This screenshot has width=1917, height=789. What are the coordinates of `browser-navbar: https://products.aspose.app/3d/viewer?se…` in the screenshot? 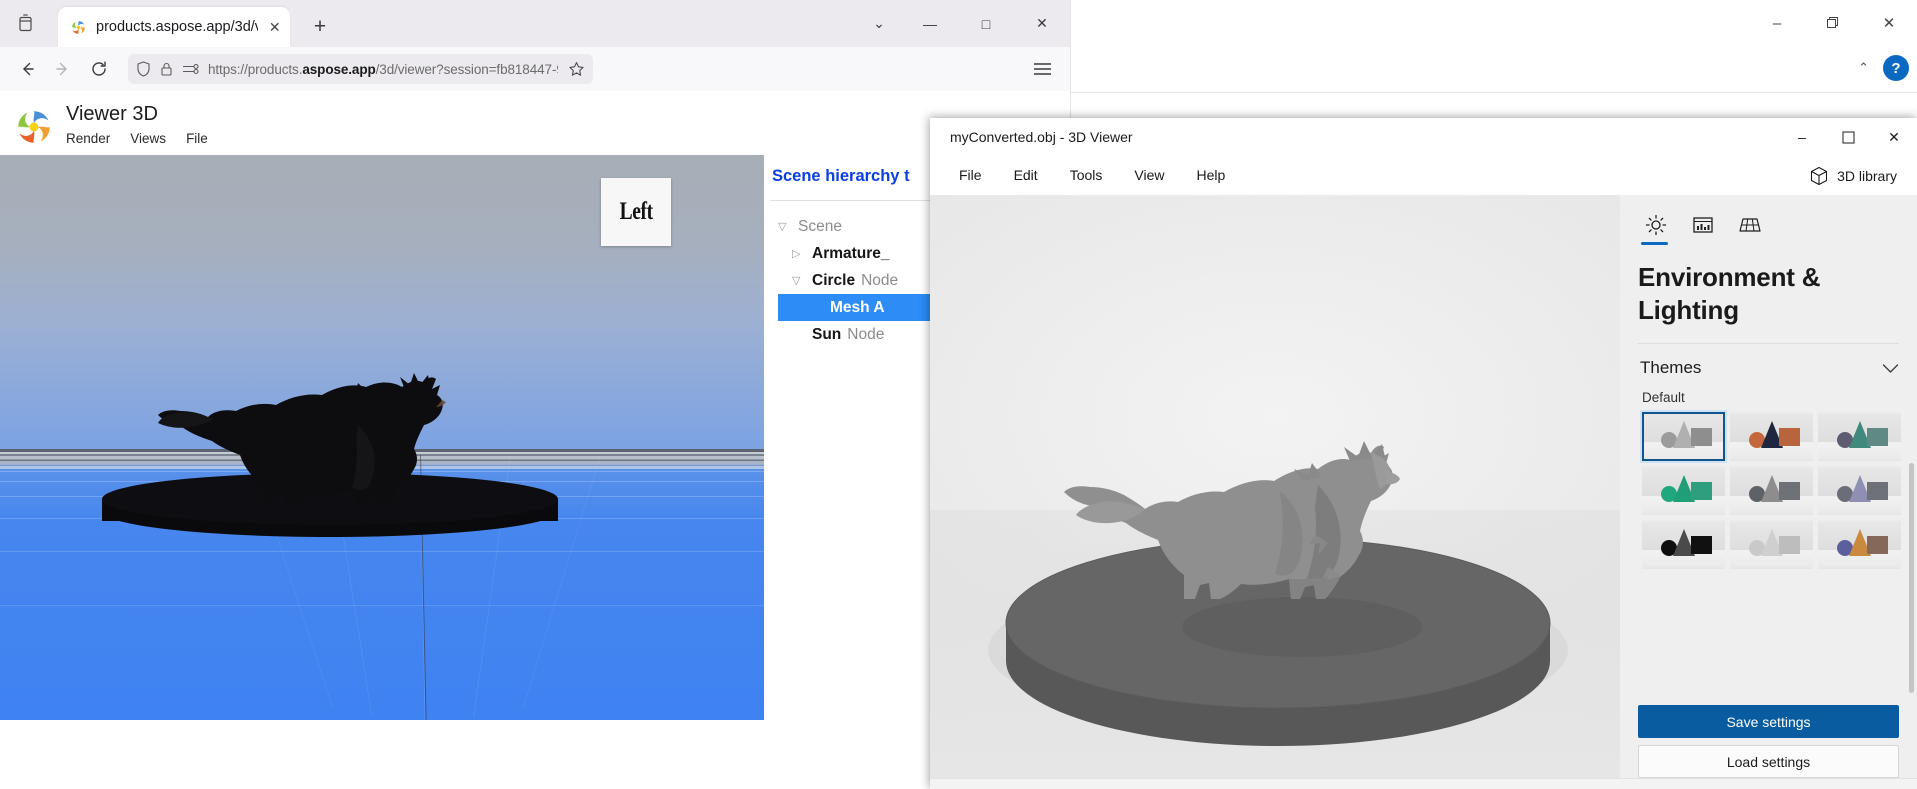 It's located at (535, 69).